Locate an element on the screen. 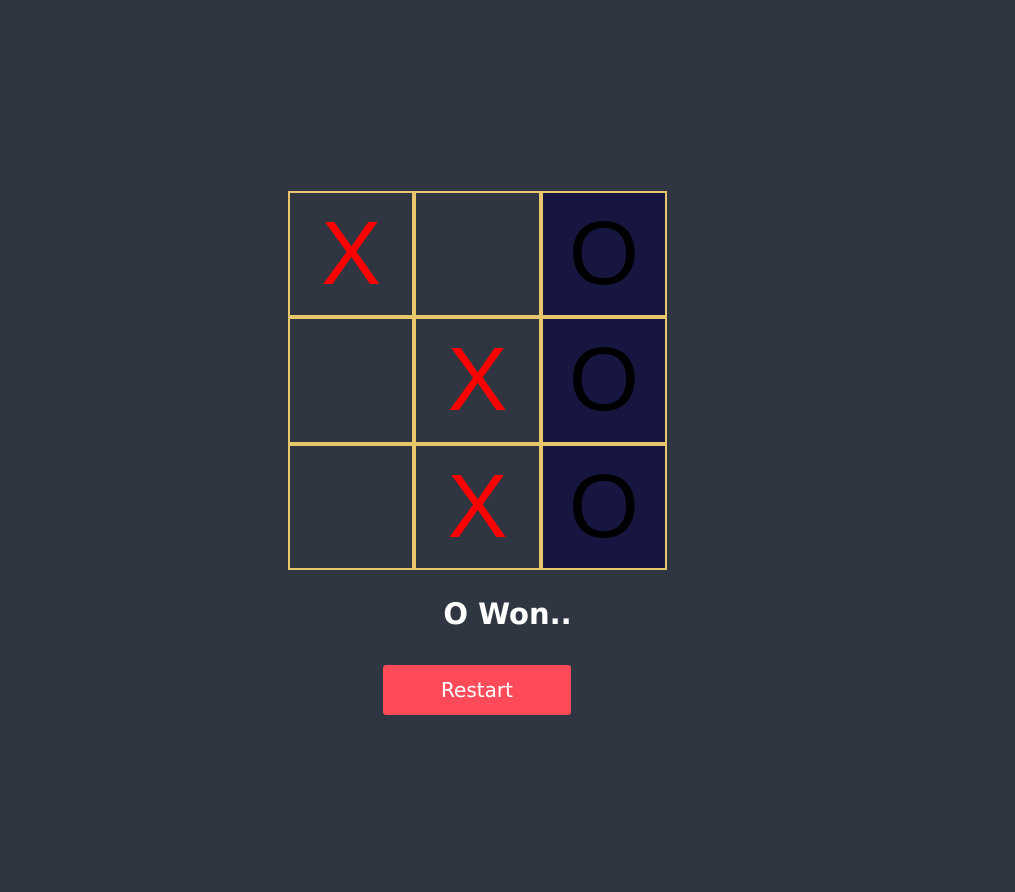 This screenshot has height=892, width=1015. board-cell-5: X is located at coordinates (477, 380).